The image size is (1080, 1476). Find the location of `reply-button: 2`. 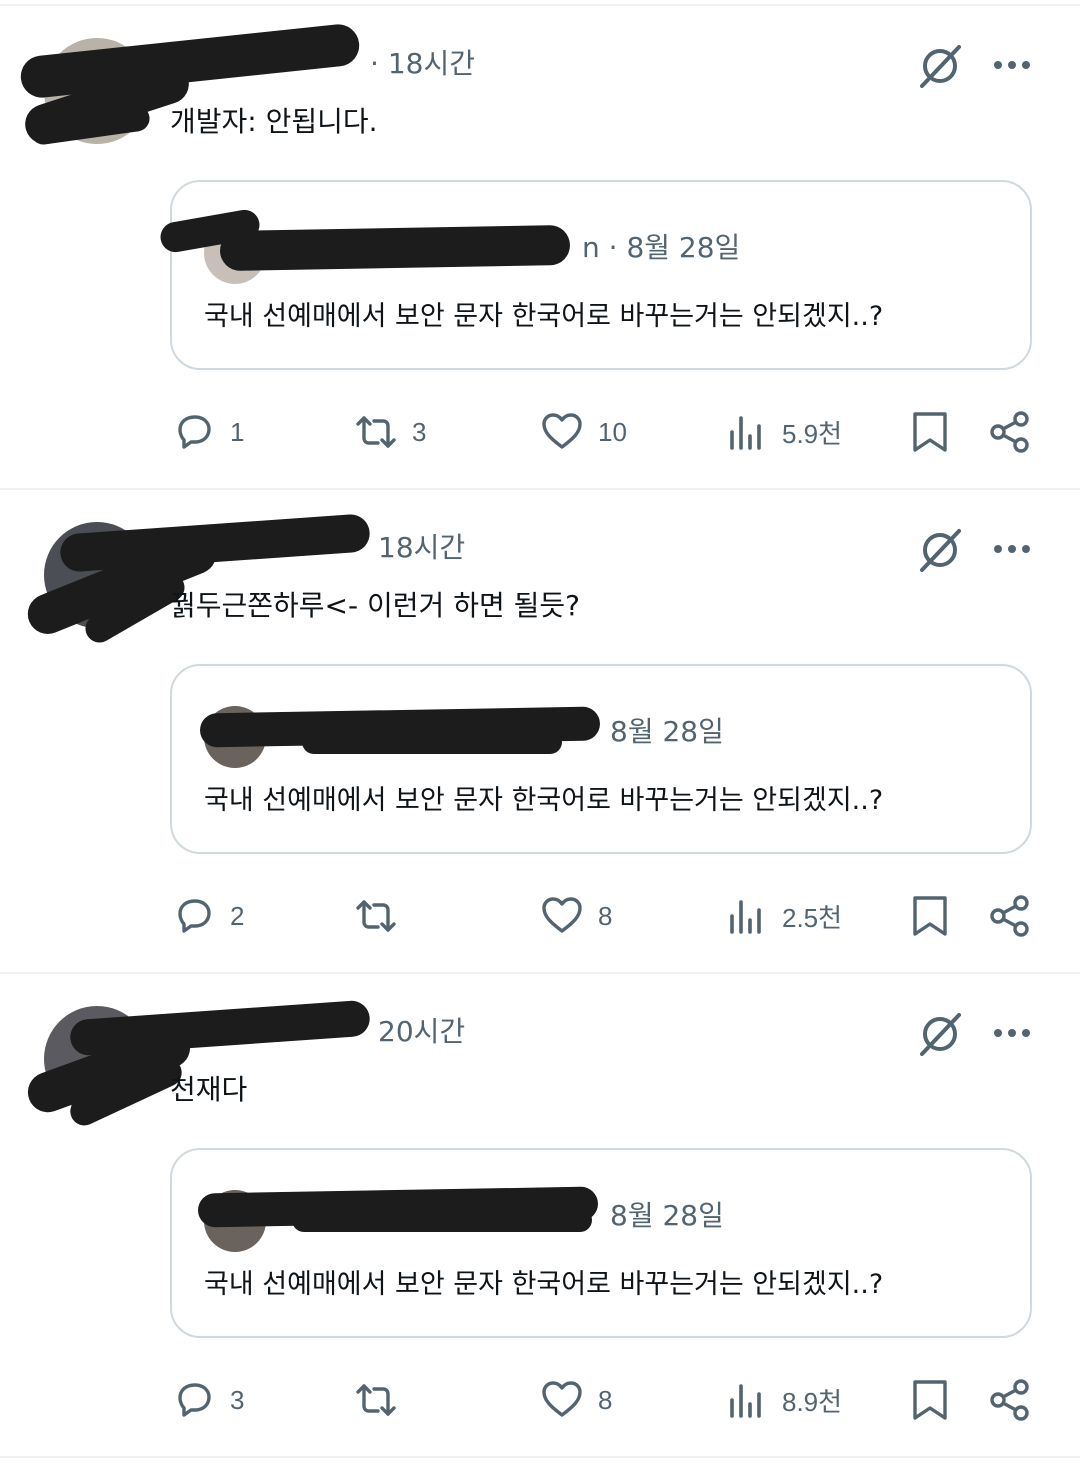

reply-button: 2 is located at coordinates (208, 916).